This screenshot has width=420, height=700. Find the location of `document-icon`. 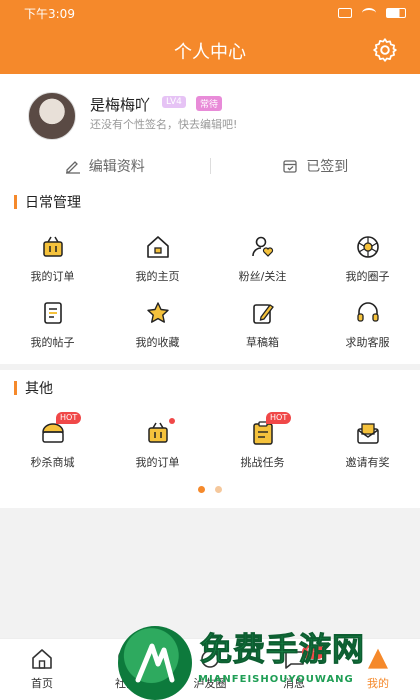

document-icon is located at coordinates (52, 313).